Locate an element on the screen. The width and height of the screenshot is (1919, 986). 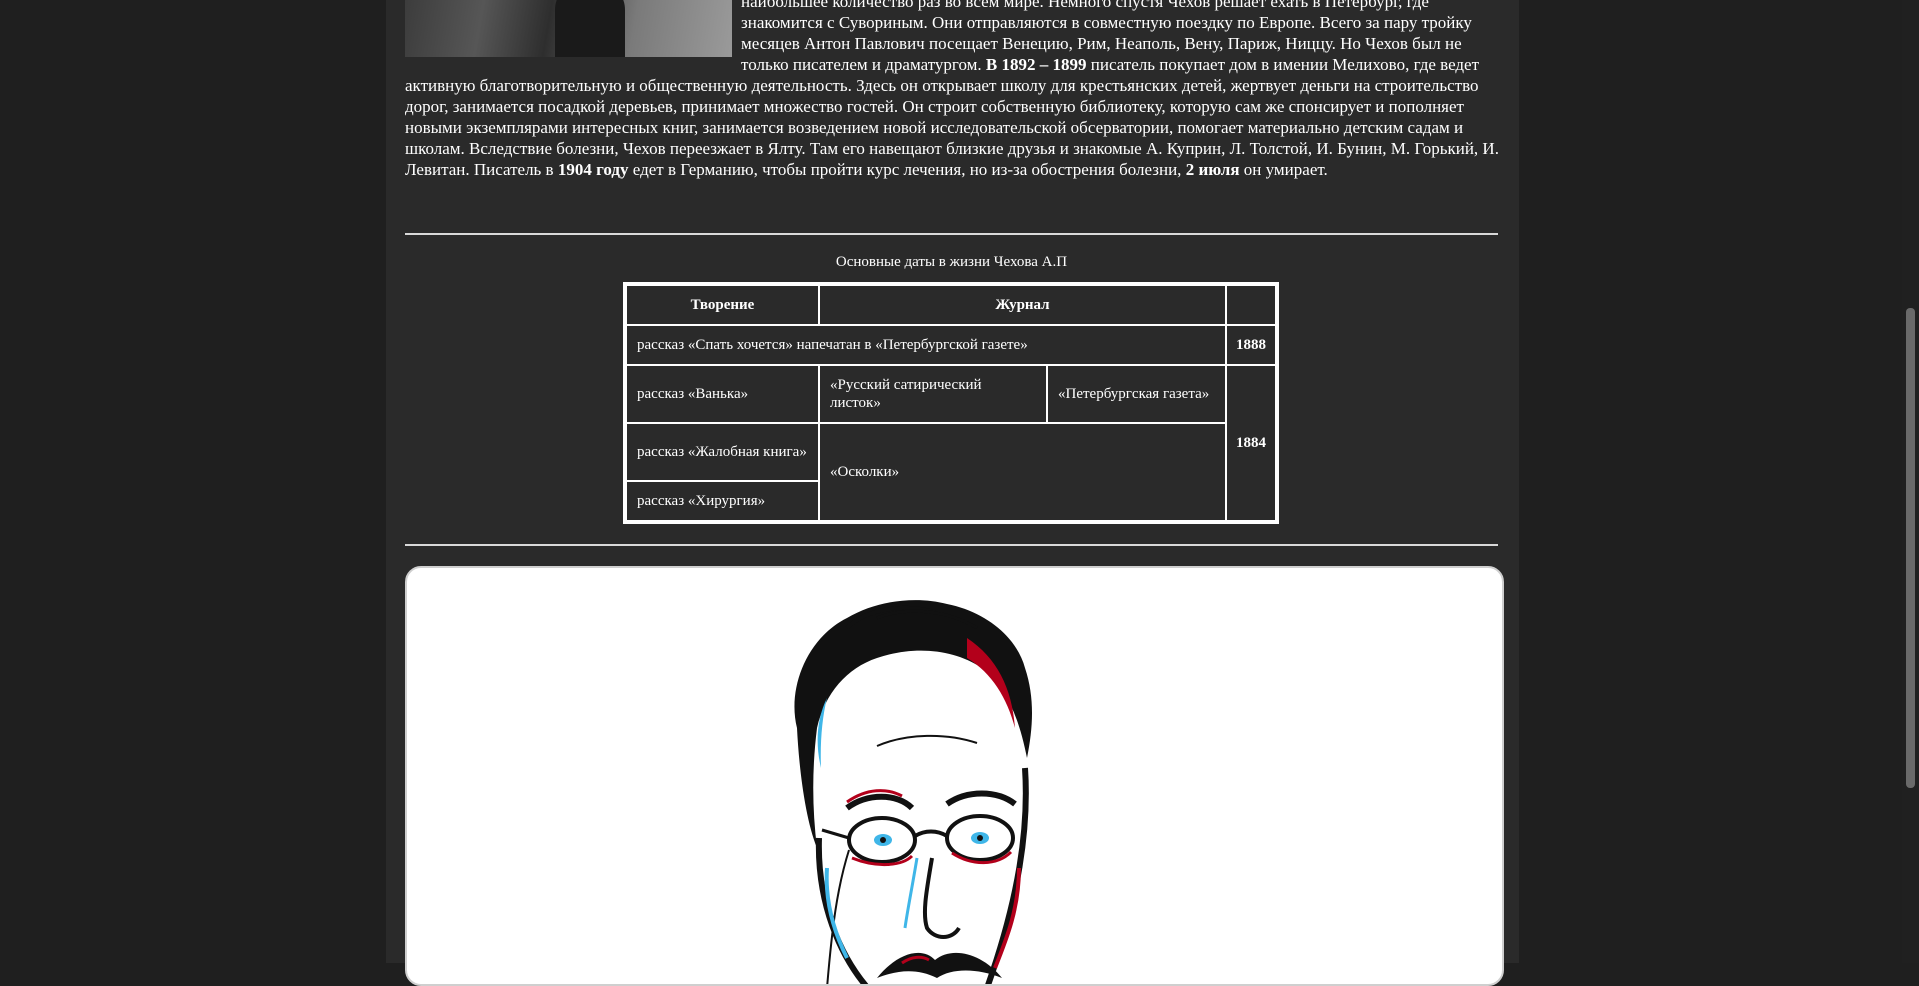
page-scrollbar is located at coordinates (1910, 481).